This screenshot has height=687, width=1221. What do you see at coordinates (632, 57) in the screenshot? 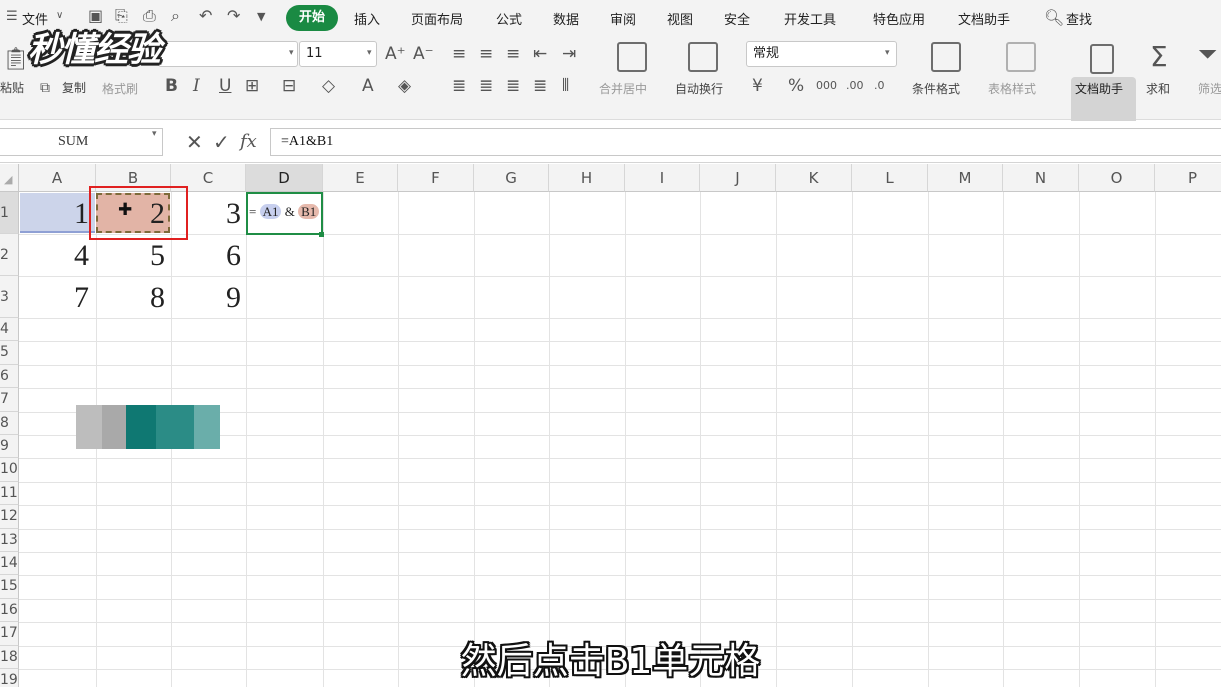
I see `merge-center-icon` at bounding box center [632, 57].